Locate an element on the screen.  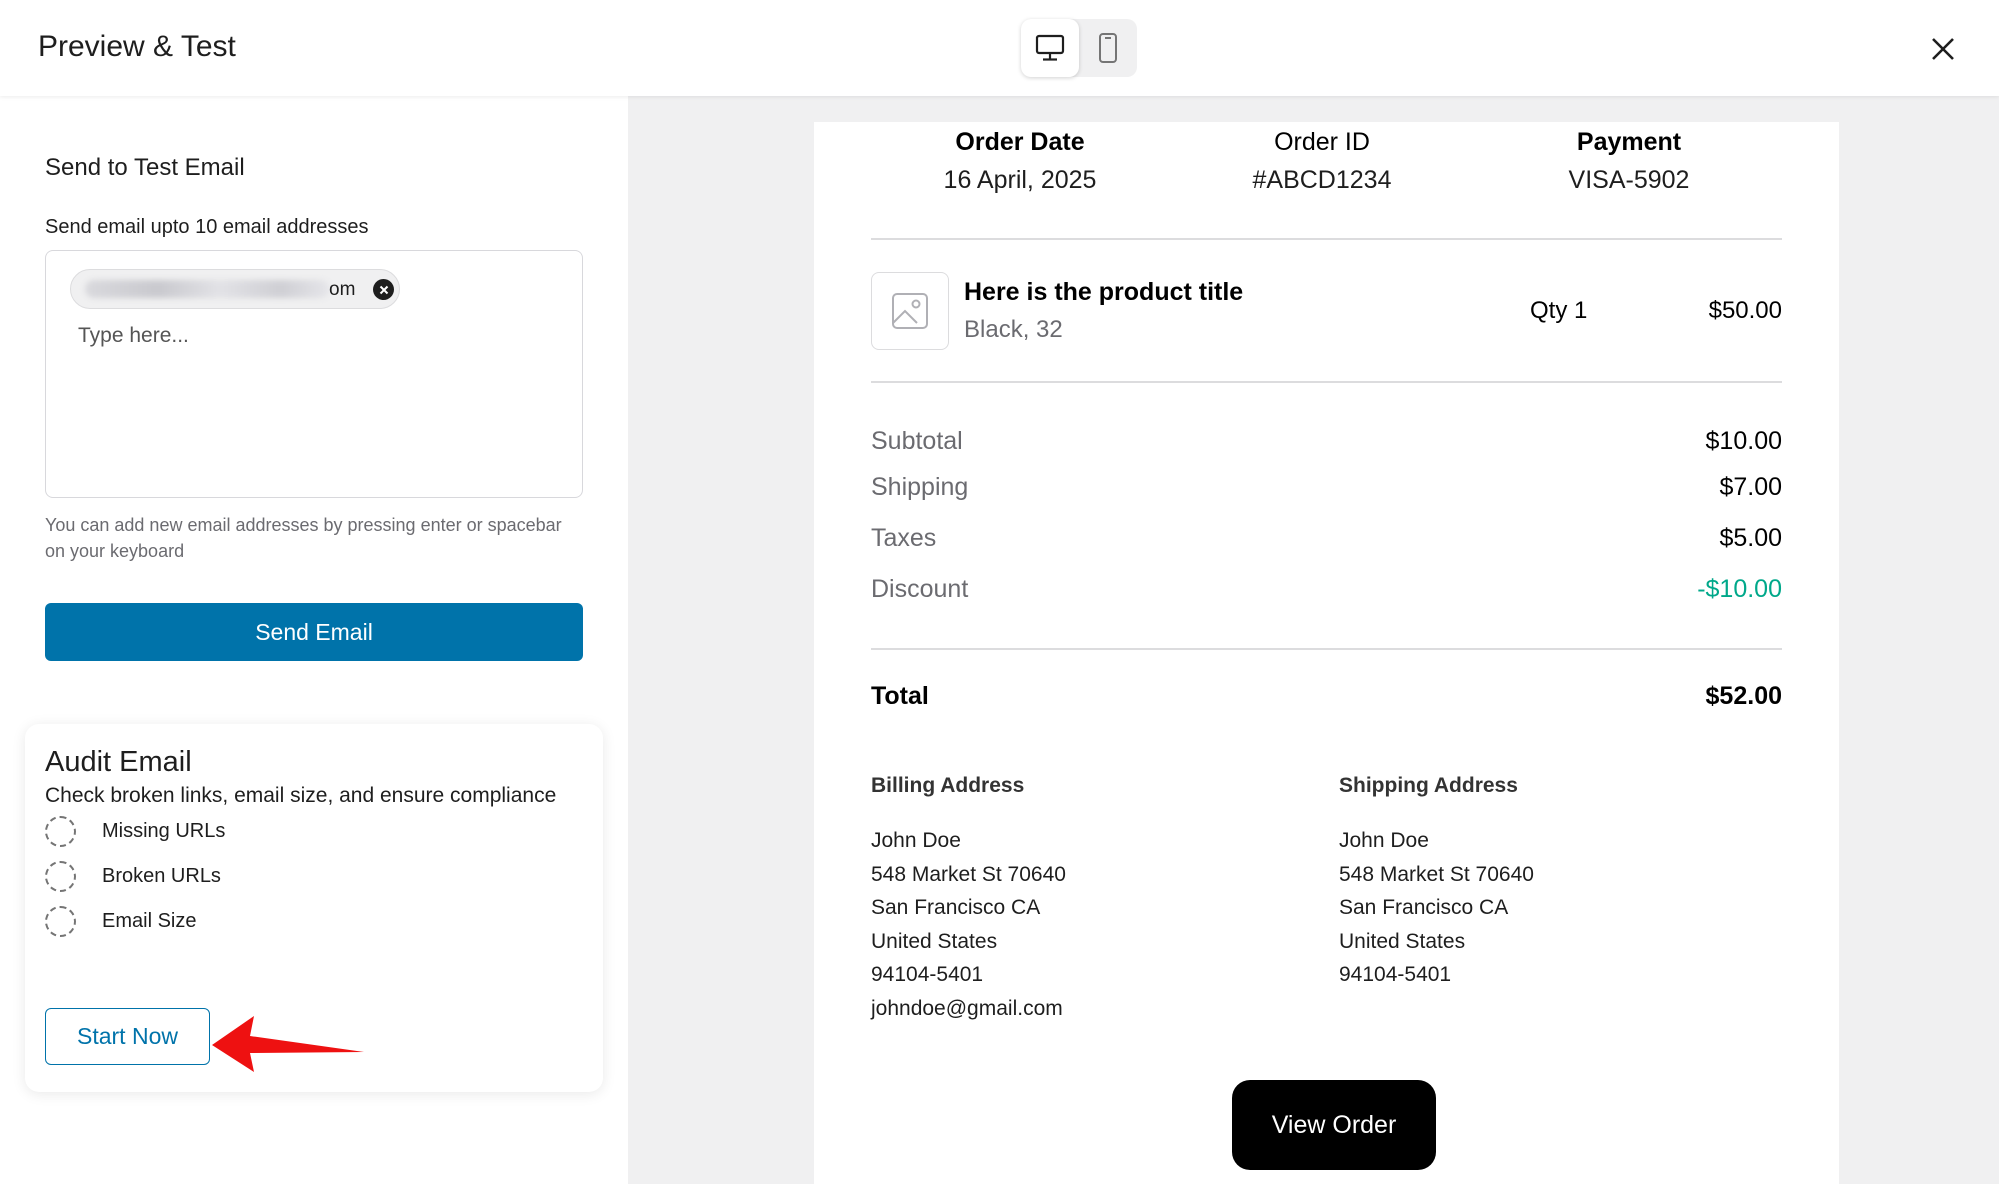
image-placeholder-icon is located at coordinates (910, 311).